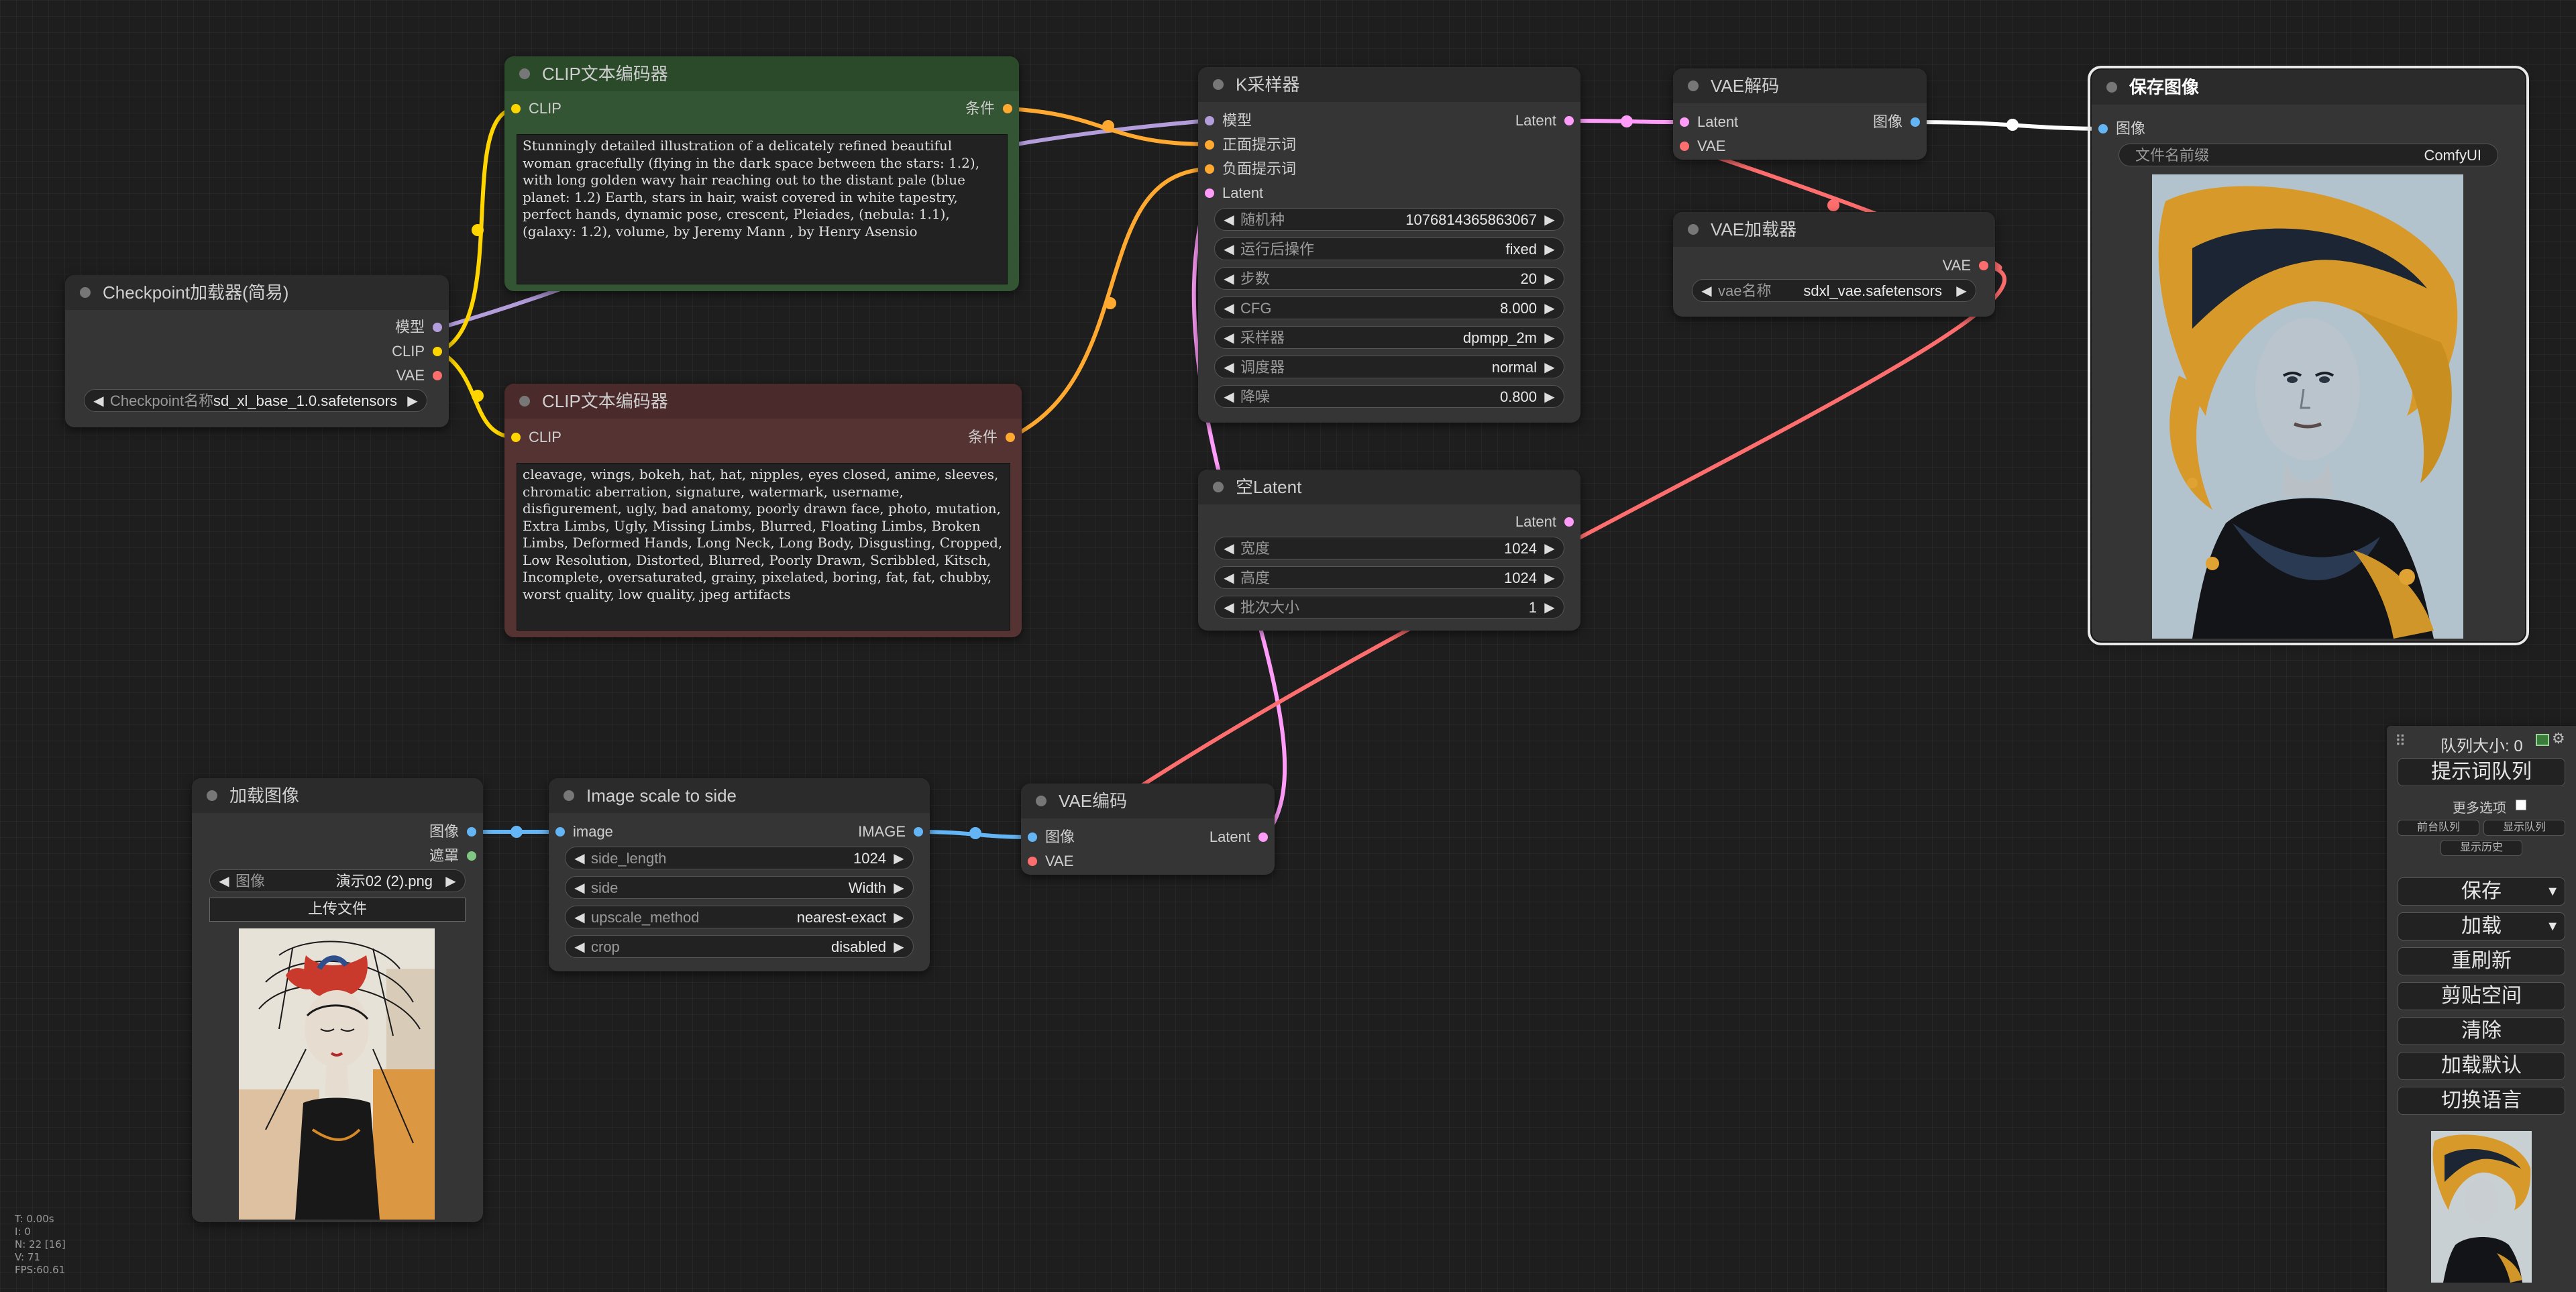  Describe the element at coordinates (471, 856) in the screenshot. I see `mask-port-icon` at that location.